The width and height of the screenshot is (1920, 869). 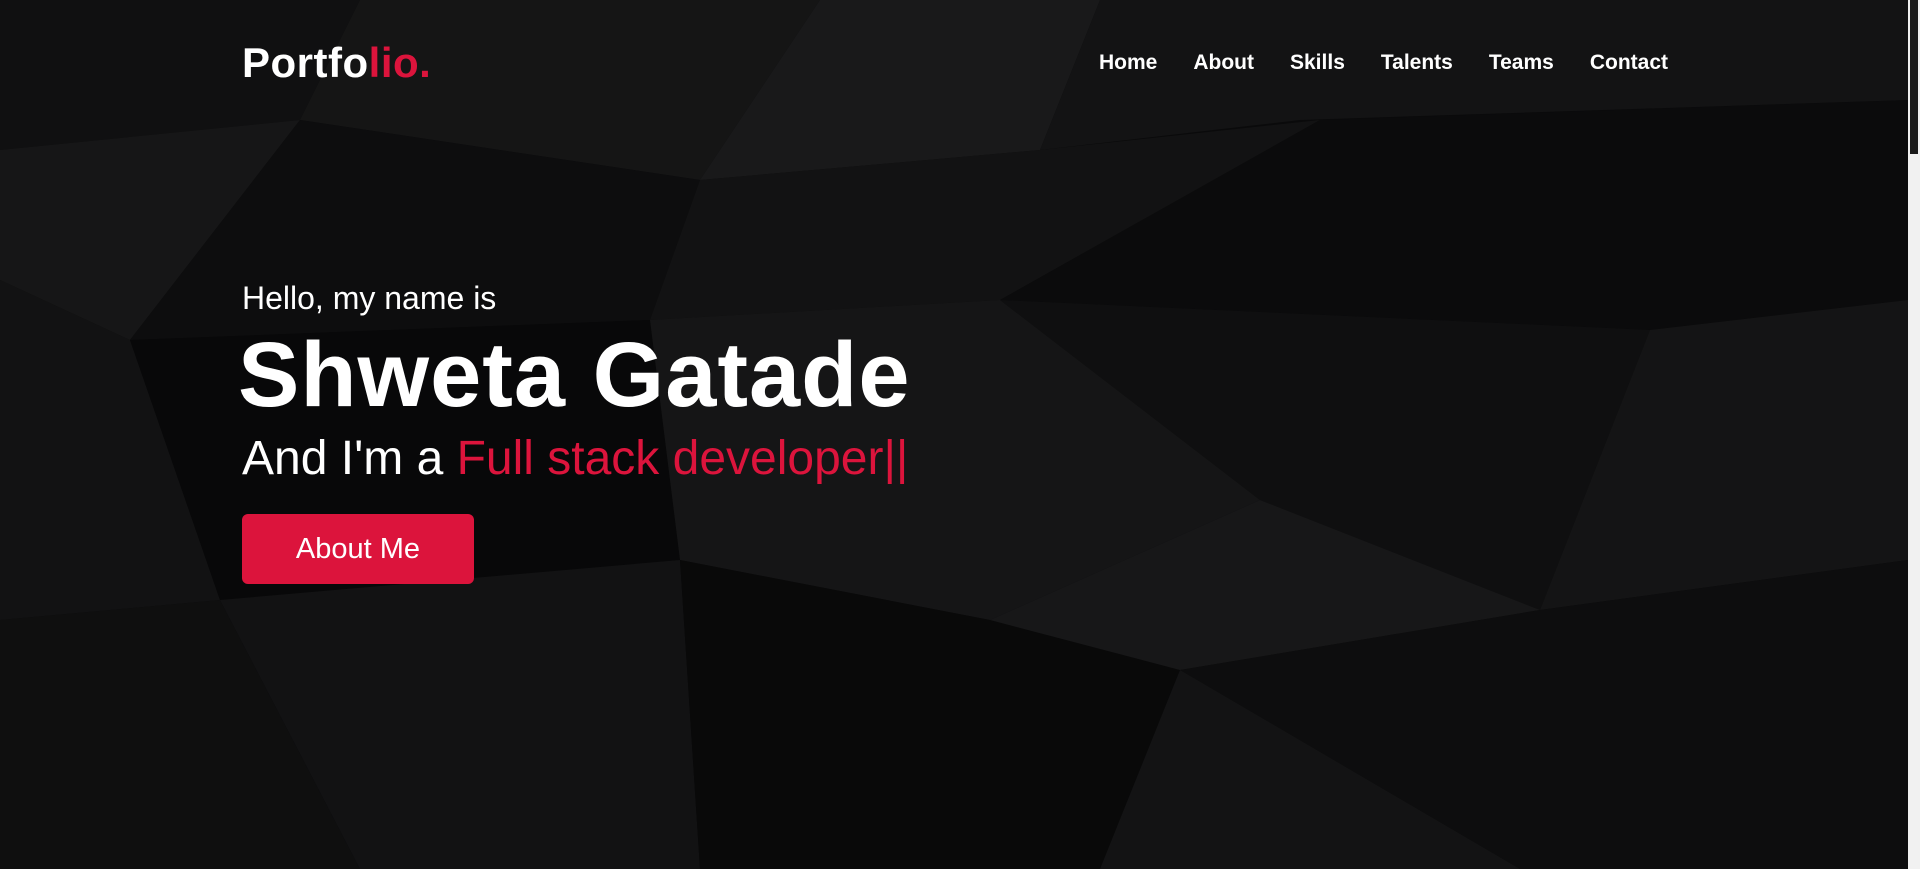 I want to click on nav-link-home: Home, so click(x=1128, y=63).